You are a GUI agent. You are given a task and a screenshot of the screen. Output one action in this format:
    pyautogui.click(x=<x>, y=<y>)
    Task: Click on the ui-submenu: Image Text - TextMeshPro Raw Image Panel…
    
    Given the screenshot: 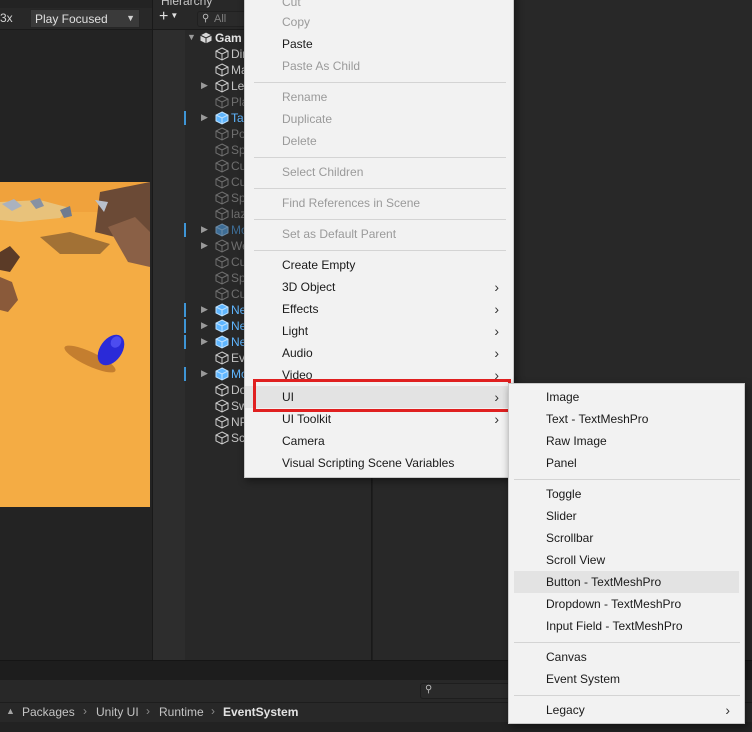 What is the action you would take?
    pyautogui.click(x=626, y=553)
    